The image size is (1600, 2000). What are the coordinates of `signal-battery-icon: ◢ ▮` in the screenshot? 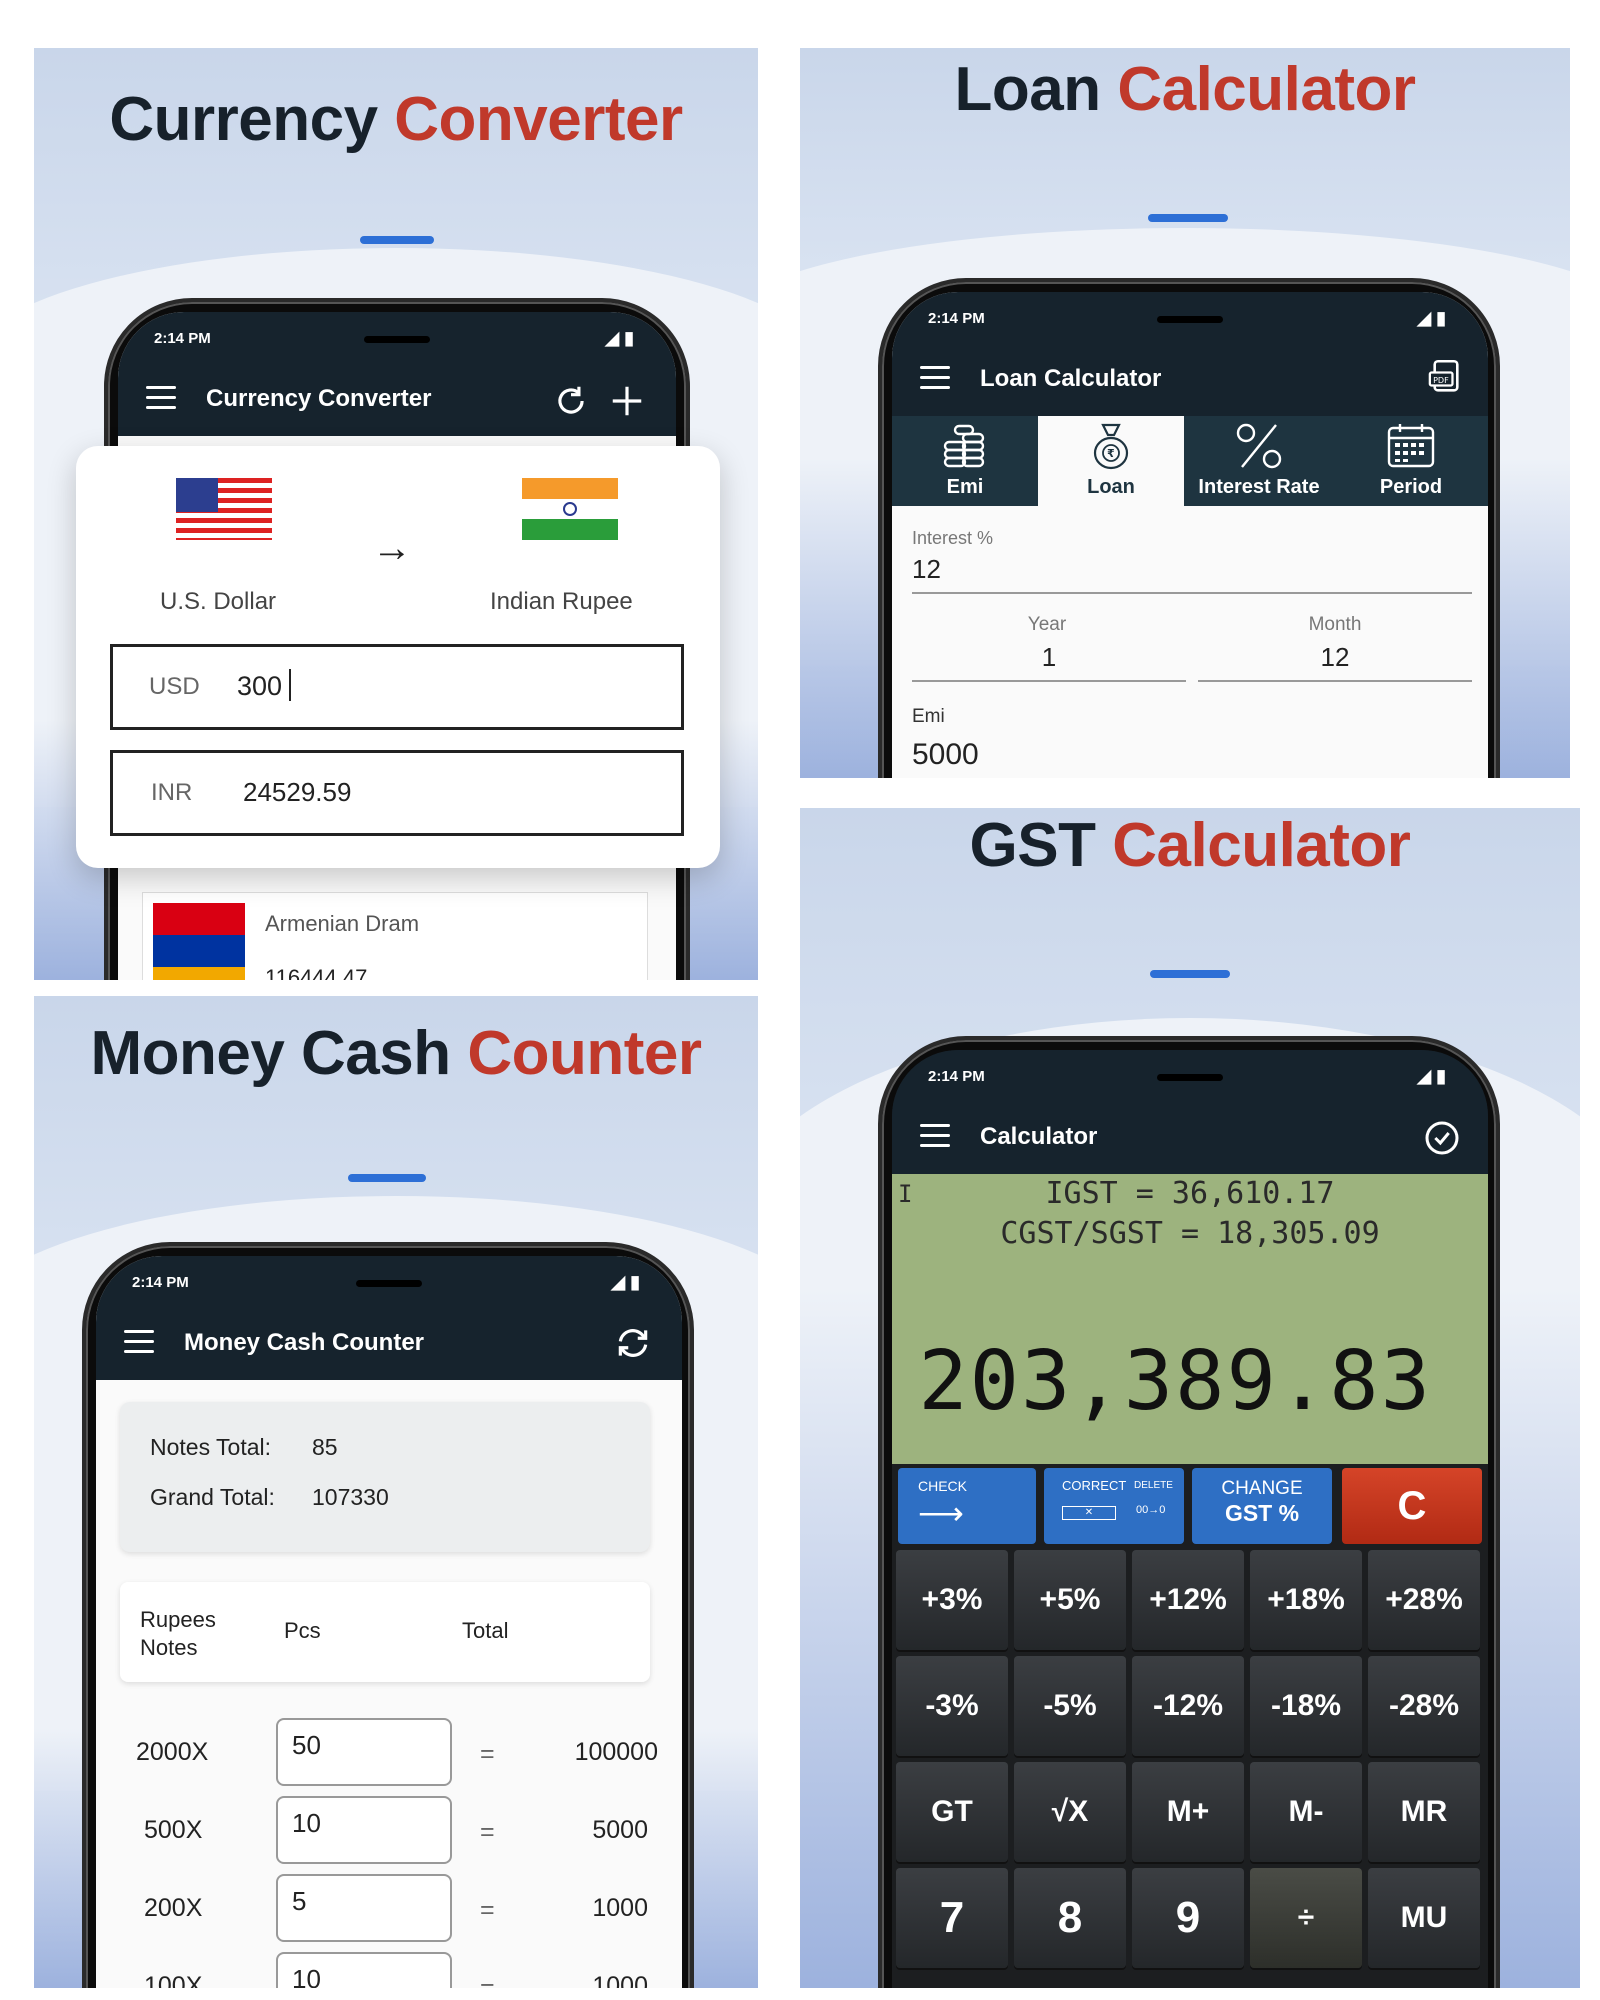 It's located at (619, 338).